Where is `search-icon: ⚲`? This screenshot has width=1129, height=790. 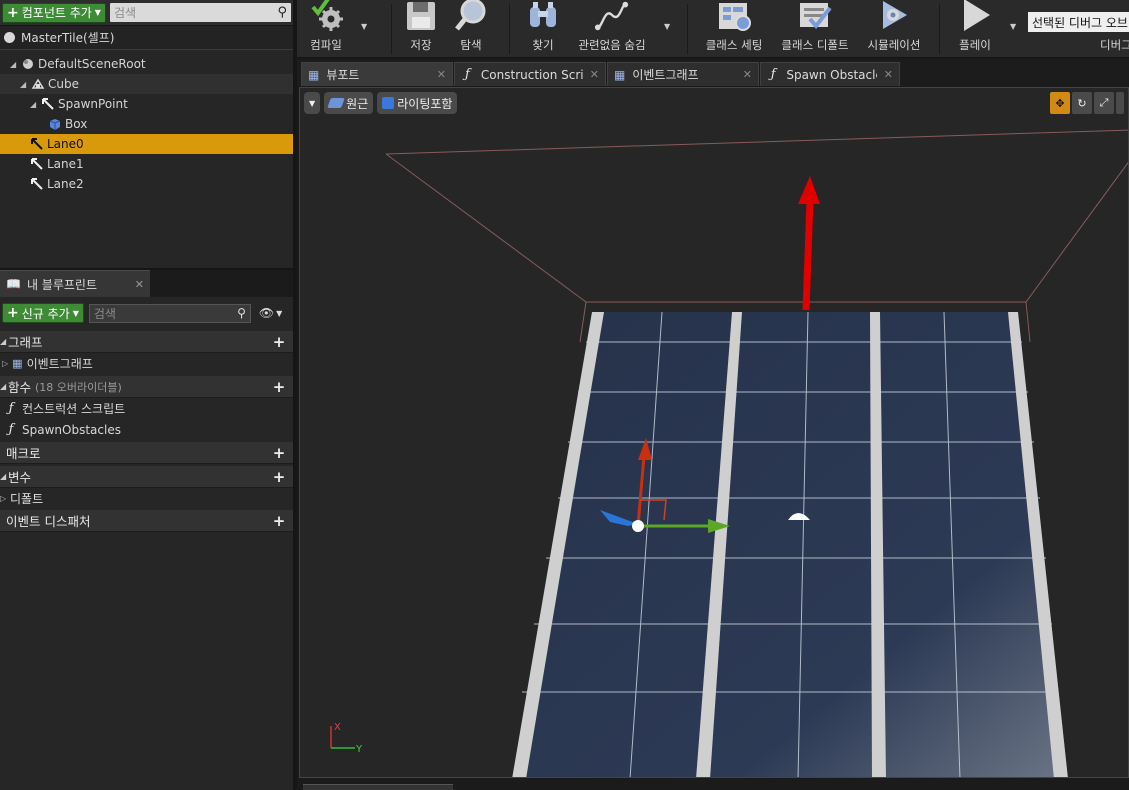 search-icon: ⚲ is located at coordinates (282, 12).